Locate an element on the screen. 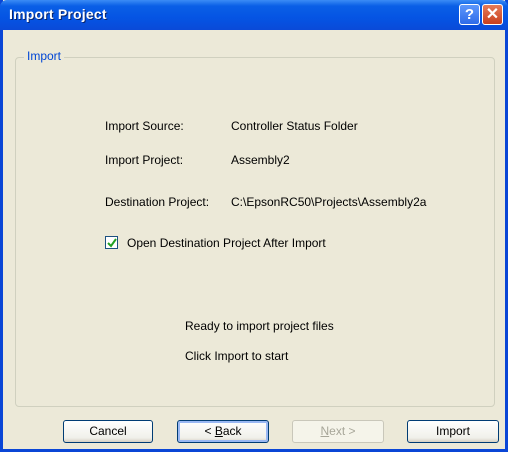  close-button: ✕ is located at coordinates (492, 14).